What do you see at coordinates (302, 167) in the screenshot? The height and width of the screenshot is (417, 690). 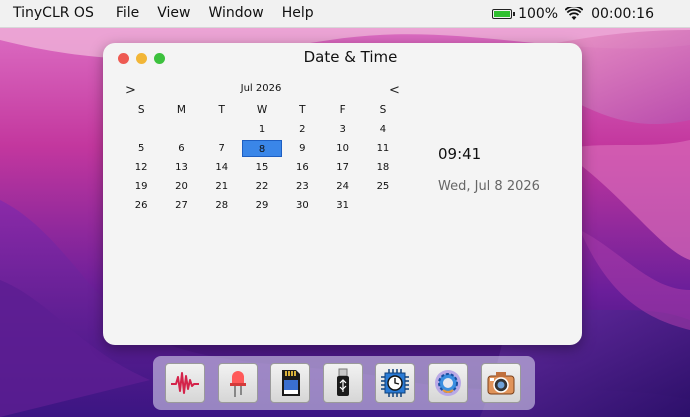 I see `calendar-day: 16` at bounding box center [302, 167].